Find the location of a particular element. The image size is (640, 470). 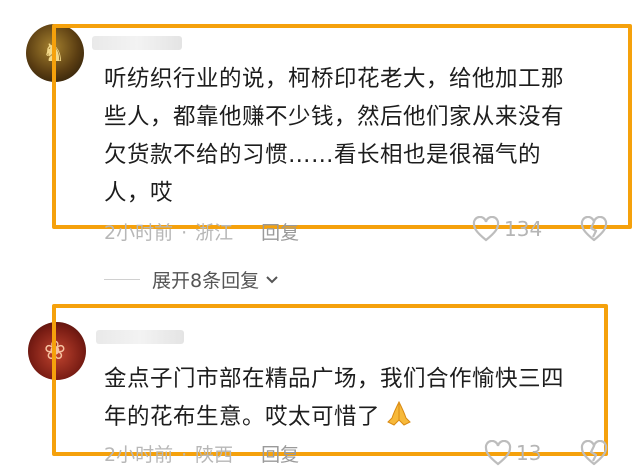

comment-location: 浙江 is located at coordinates (214, 233).